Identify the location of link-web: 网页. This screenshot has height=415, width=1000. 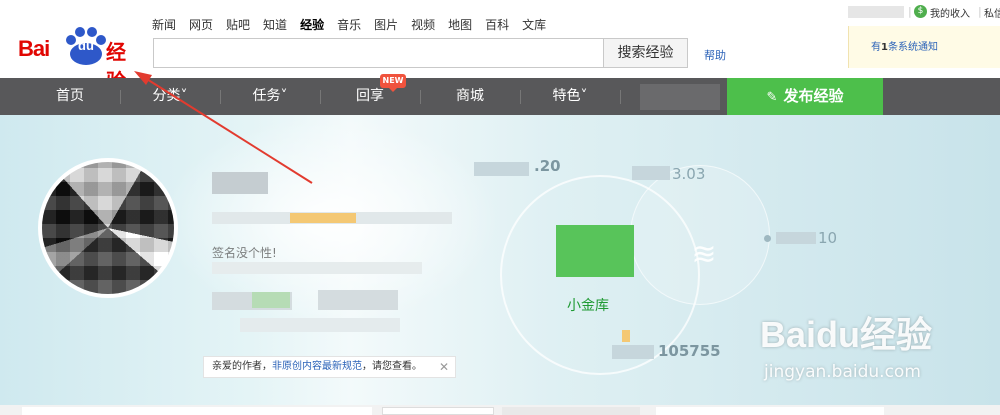
(201, 24).